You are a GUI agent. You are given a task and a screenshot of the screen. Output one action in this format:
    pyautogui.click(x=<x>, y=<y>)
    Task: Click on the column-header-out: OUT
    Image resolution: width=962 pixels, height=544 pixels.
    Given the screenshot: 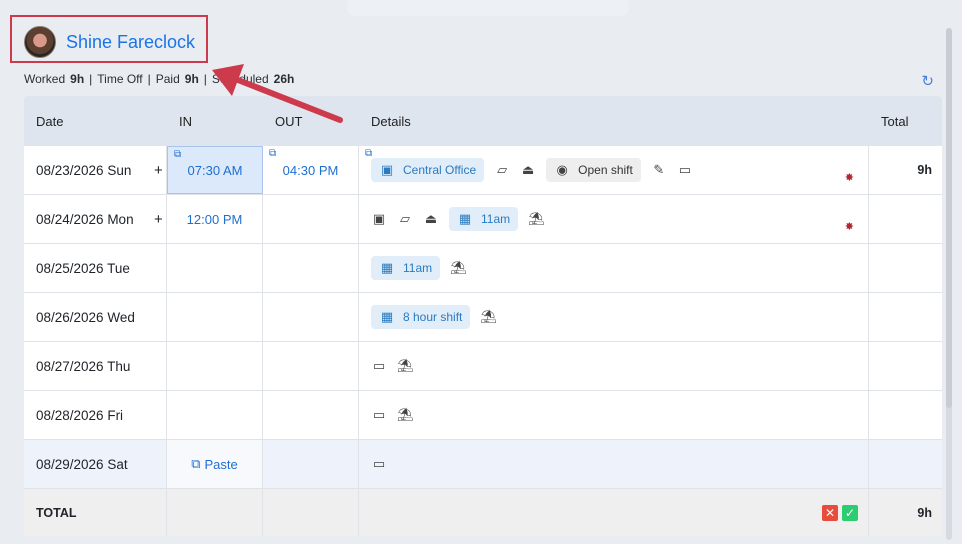 What is the action you would take?
    pyautogui.click(x=289, y=121)
    